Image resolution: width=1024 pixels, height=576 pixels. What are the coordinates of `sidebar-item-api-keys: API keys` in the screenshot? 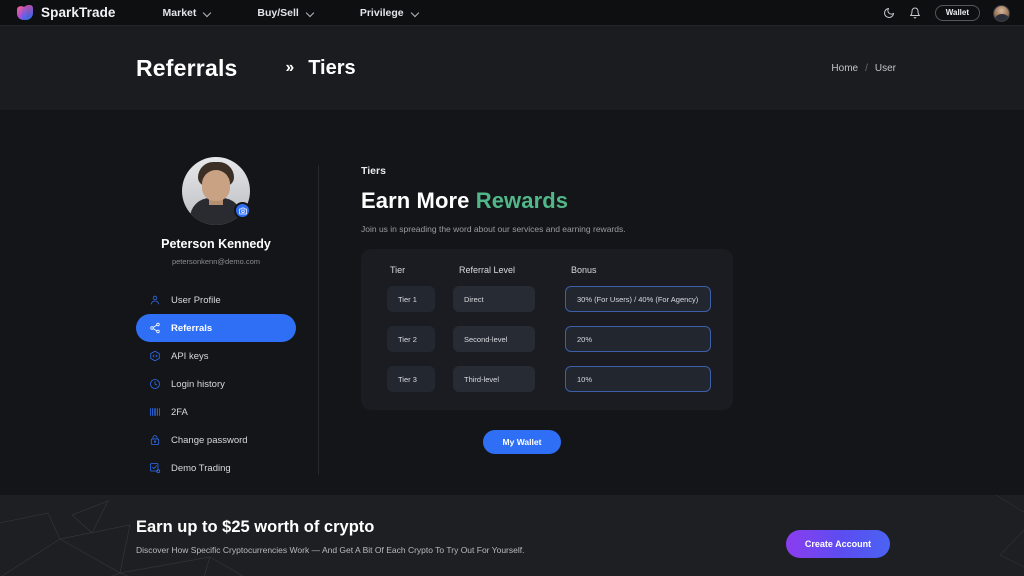 It's located at (216, 356).